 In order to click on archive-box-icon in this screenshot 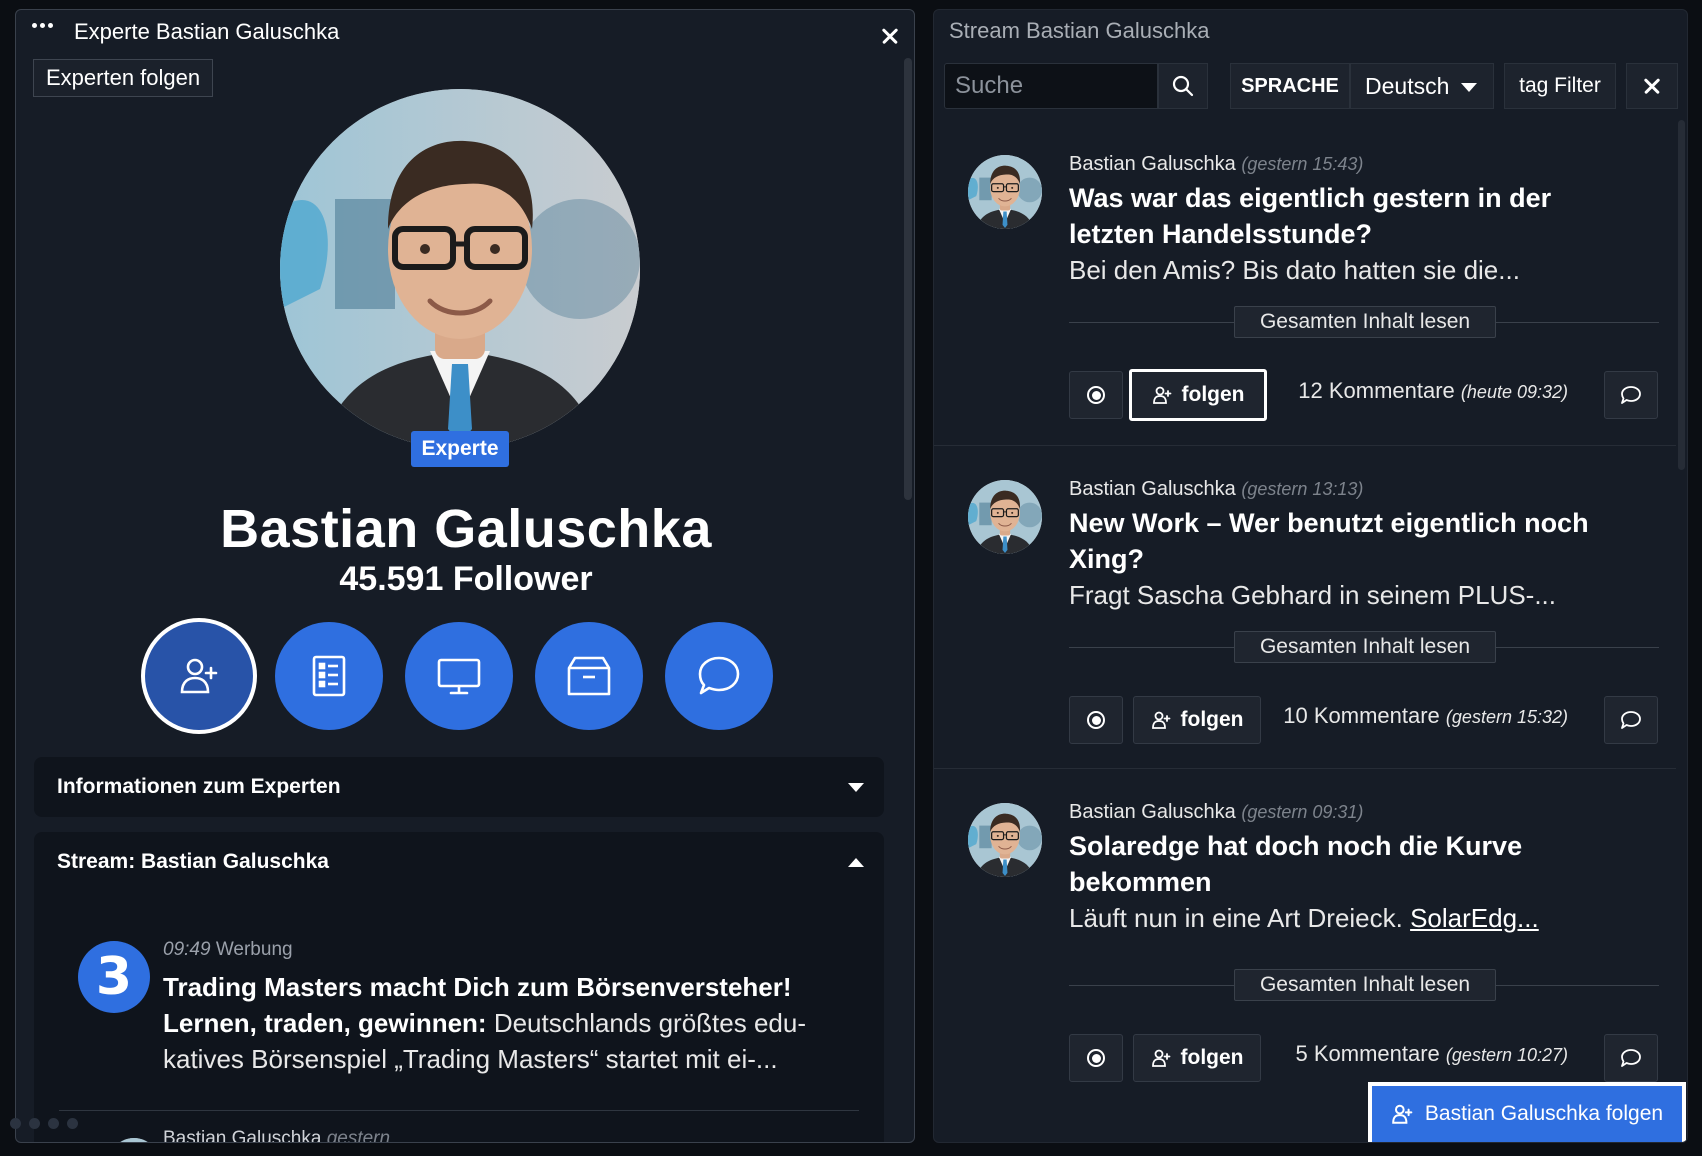, I will do `click(589, 676)`.